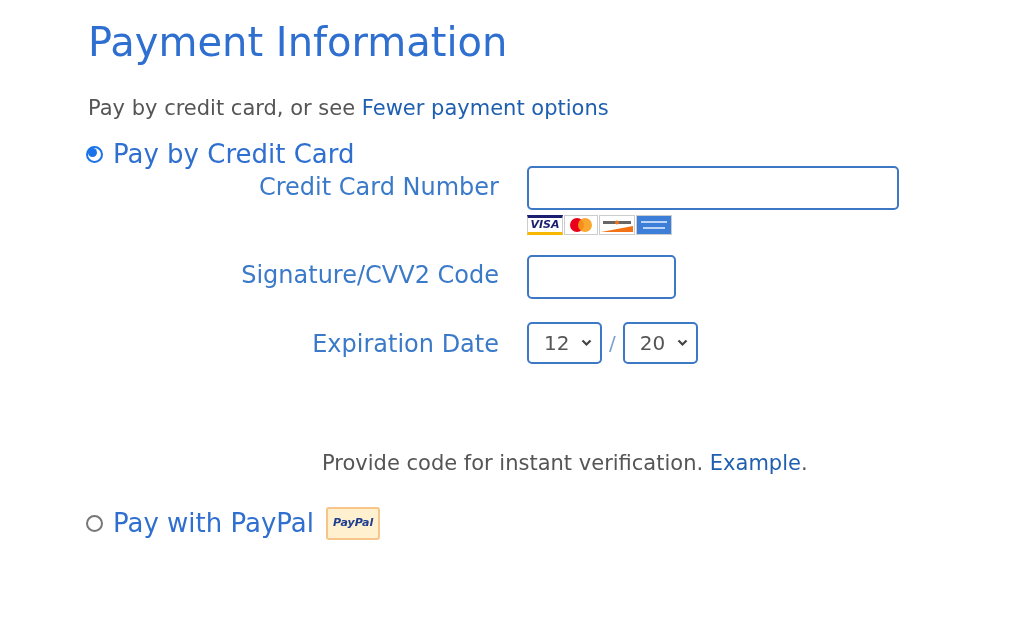 The height and width of the screenshot is (617, 1024). I want to click on field-label: Credit Card Number, so click(378, 187).